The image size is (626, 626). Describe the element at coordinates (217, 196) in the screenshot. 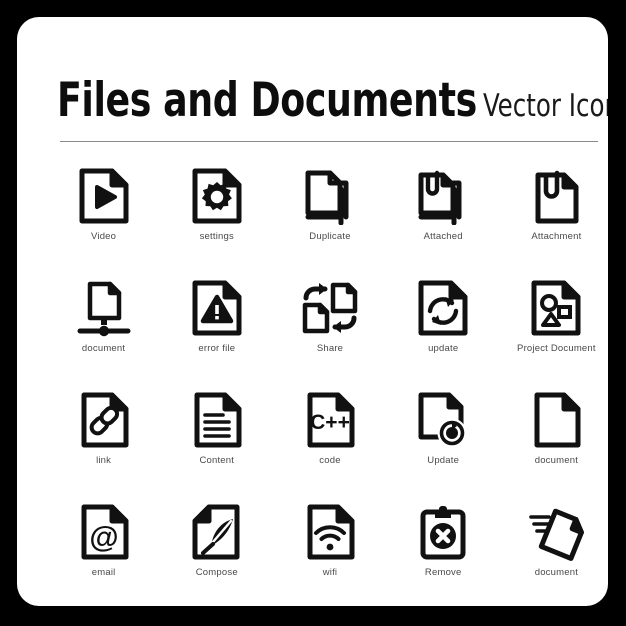

I see `file-settings-gear-icon` at that location.